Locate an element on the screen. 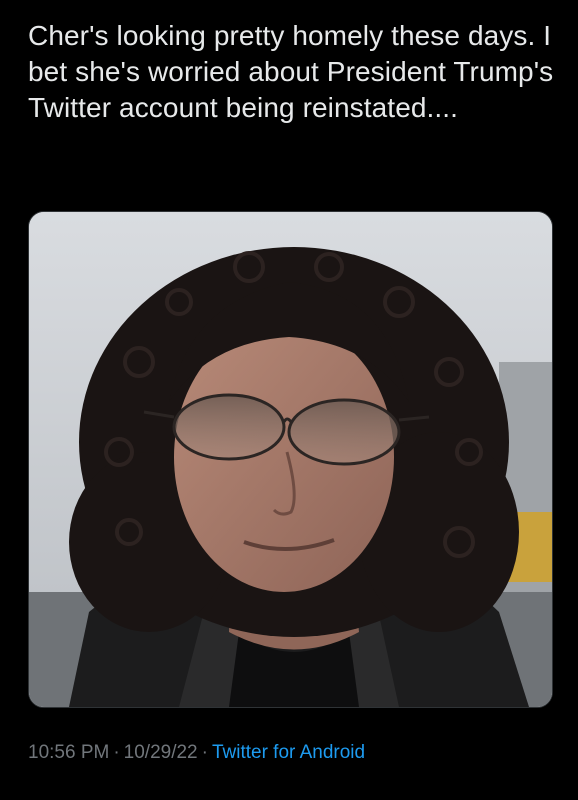 The height and width of the screenshot is (800, 578). tweet-source-link: Twitter for Android is located at coordinates (288, 752).